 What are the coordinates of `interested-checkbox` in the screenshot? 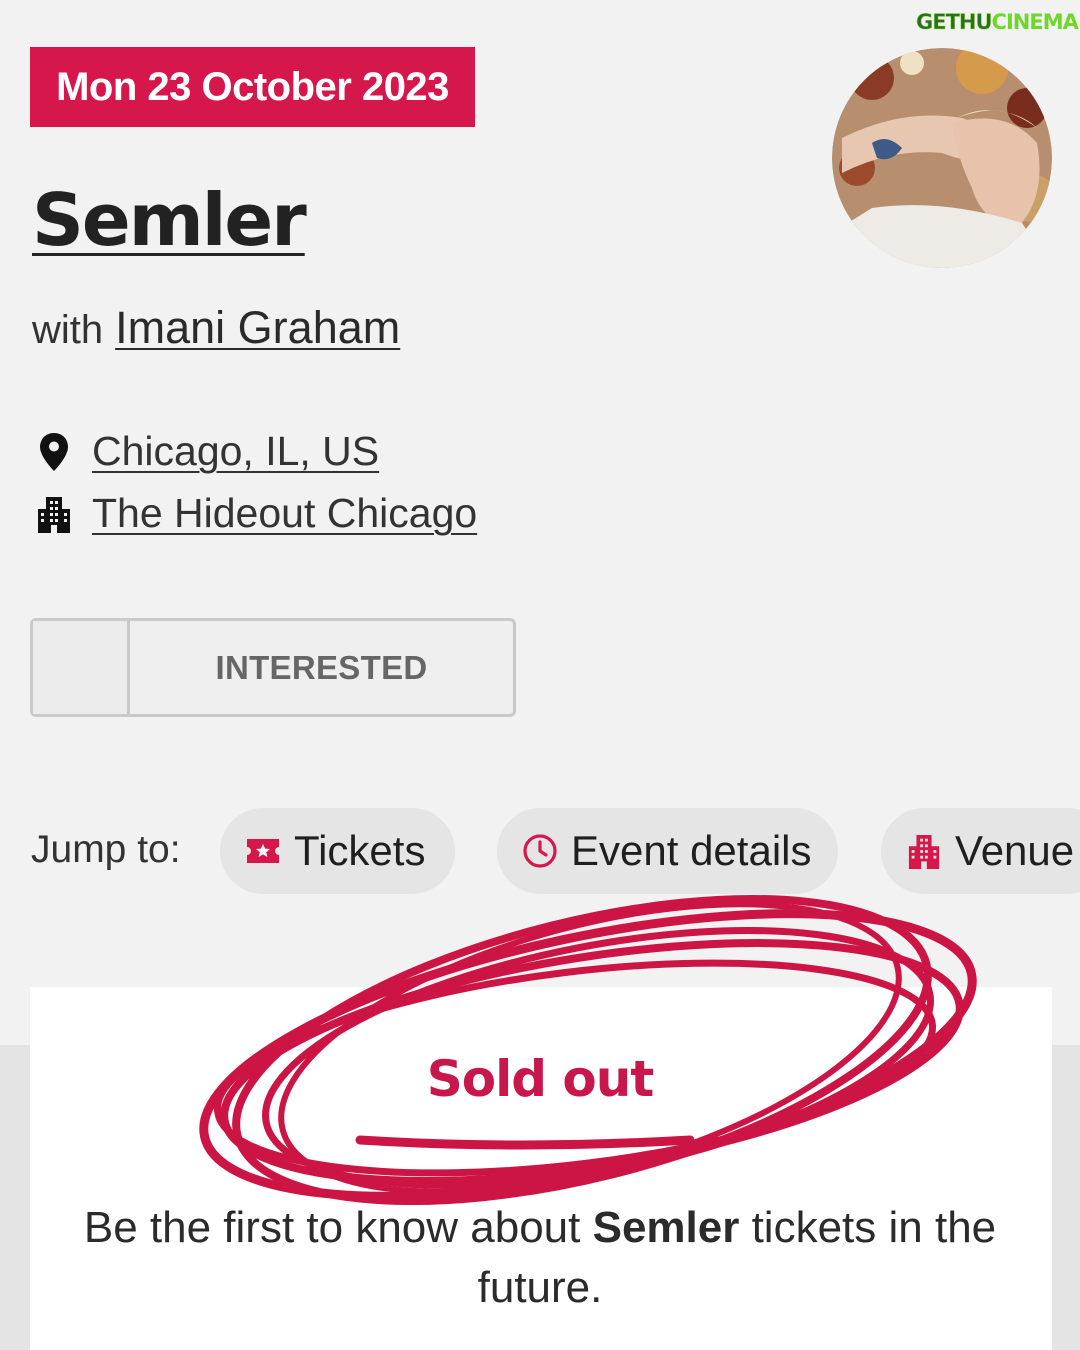 It's located at (81, 667).